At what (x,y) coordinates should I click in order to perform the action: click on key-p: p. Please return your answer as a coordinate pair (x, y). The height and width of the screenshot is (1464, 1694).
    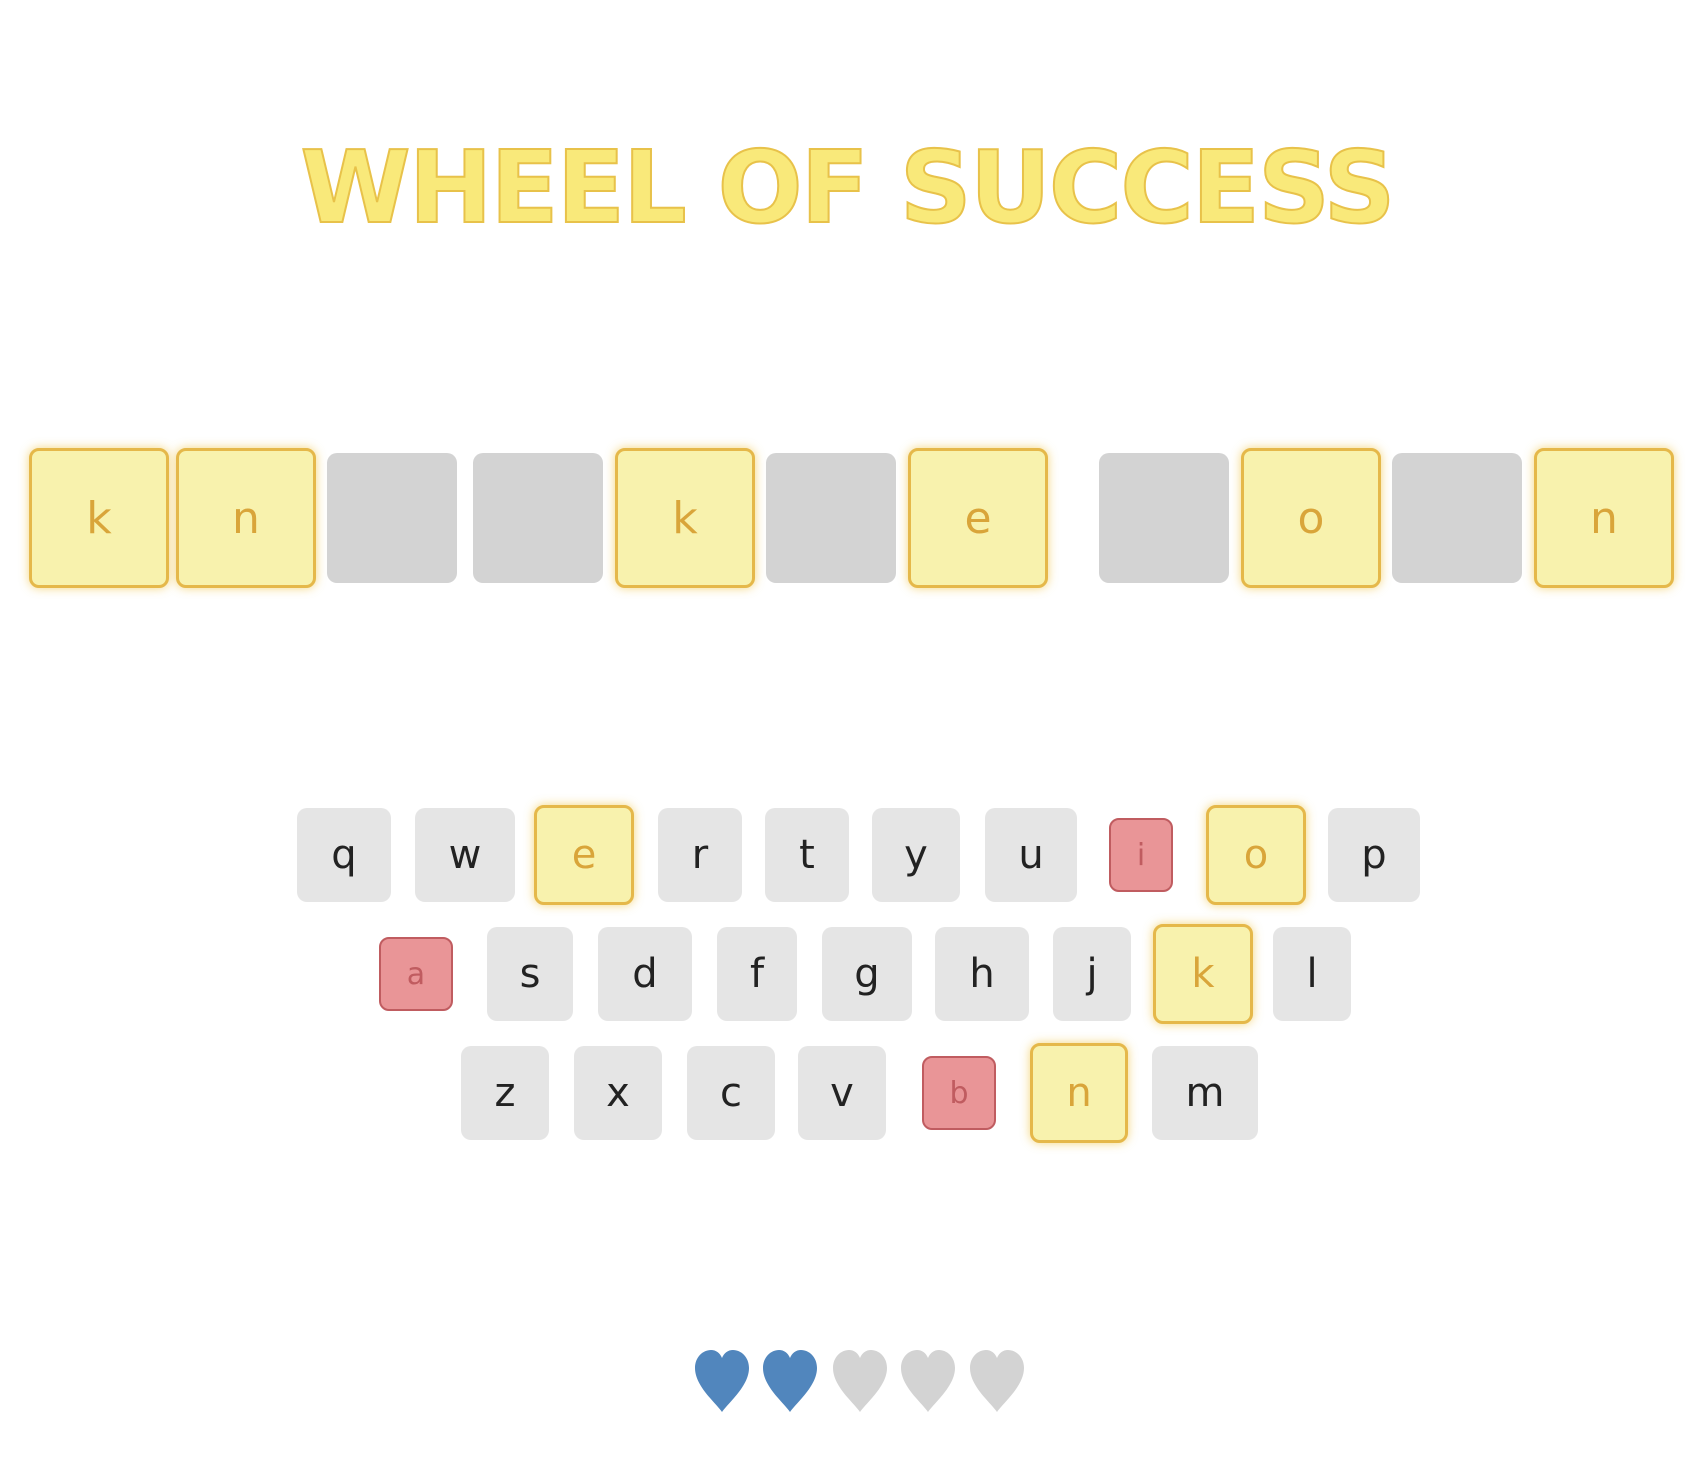
    Looking at the image, I should click on (1374, 855).